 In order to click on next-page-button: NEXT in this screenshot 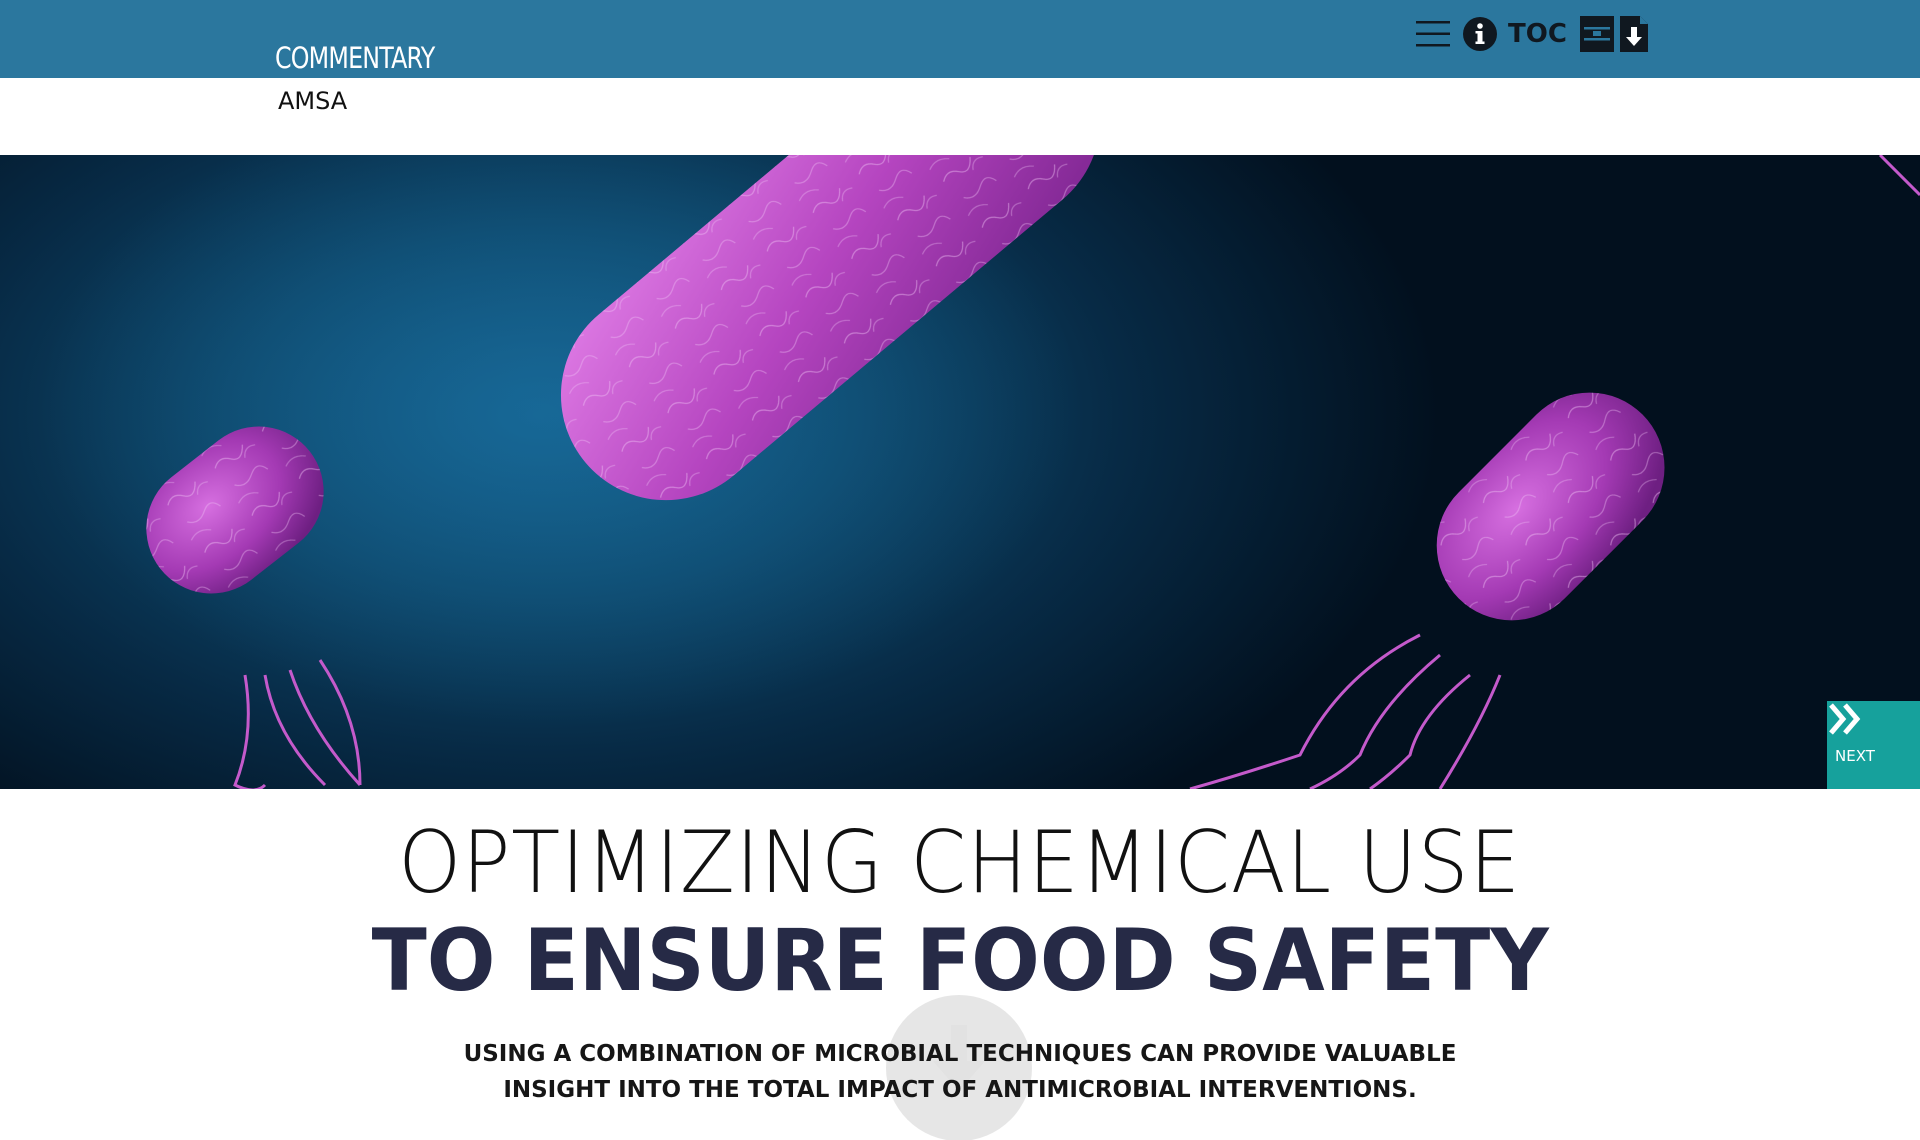, I will do `click(1873, 745)`.